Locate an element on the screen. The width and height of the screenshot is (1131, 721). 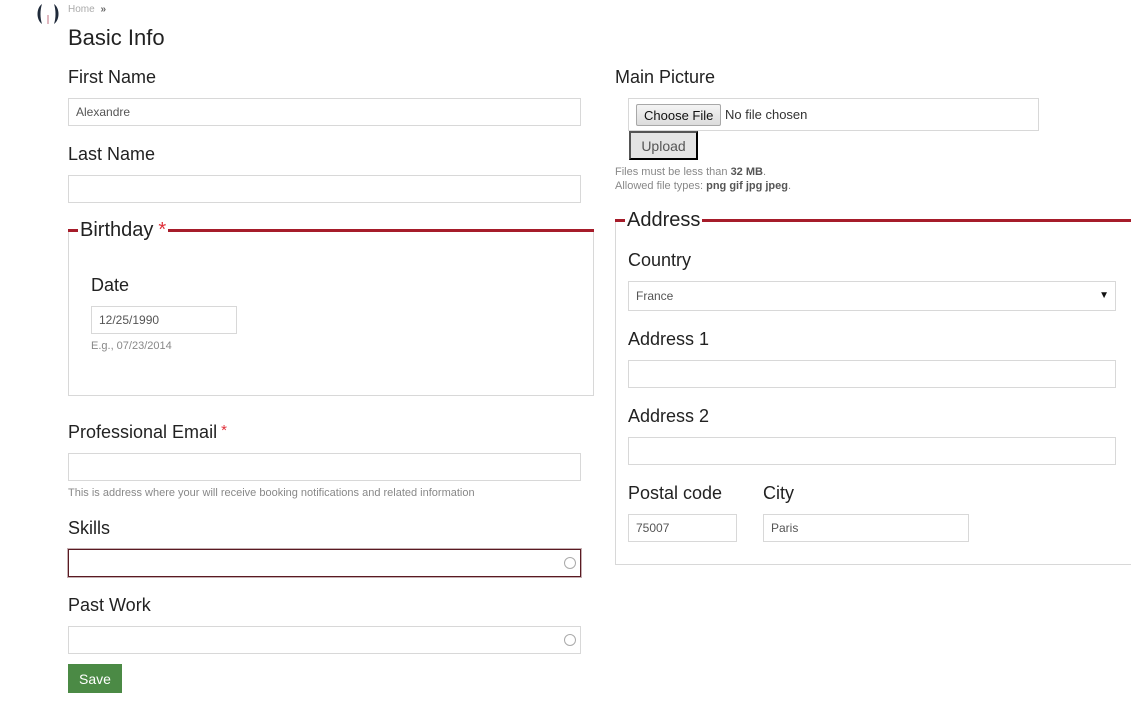
birthday-legend-text: Birthday is located at coordinates (117, 230).